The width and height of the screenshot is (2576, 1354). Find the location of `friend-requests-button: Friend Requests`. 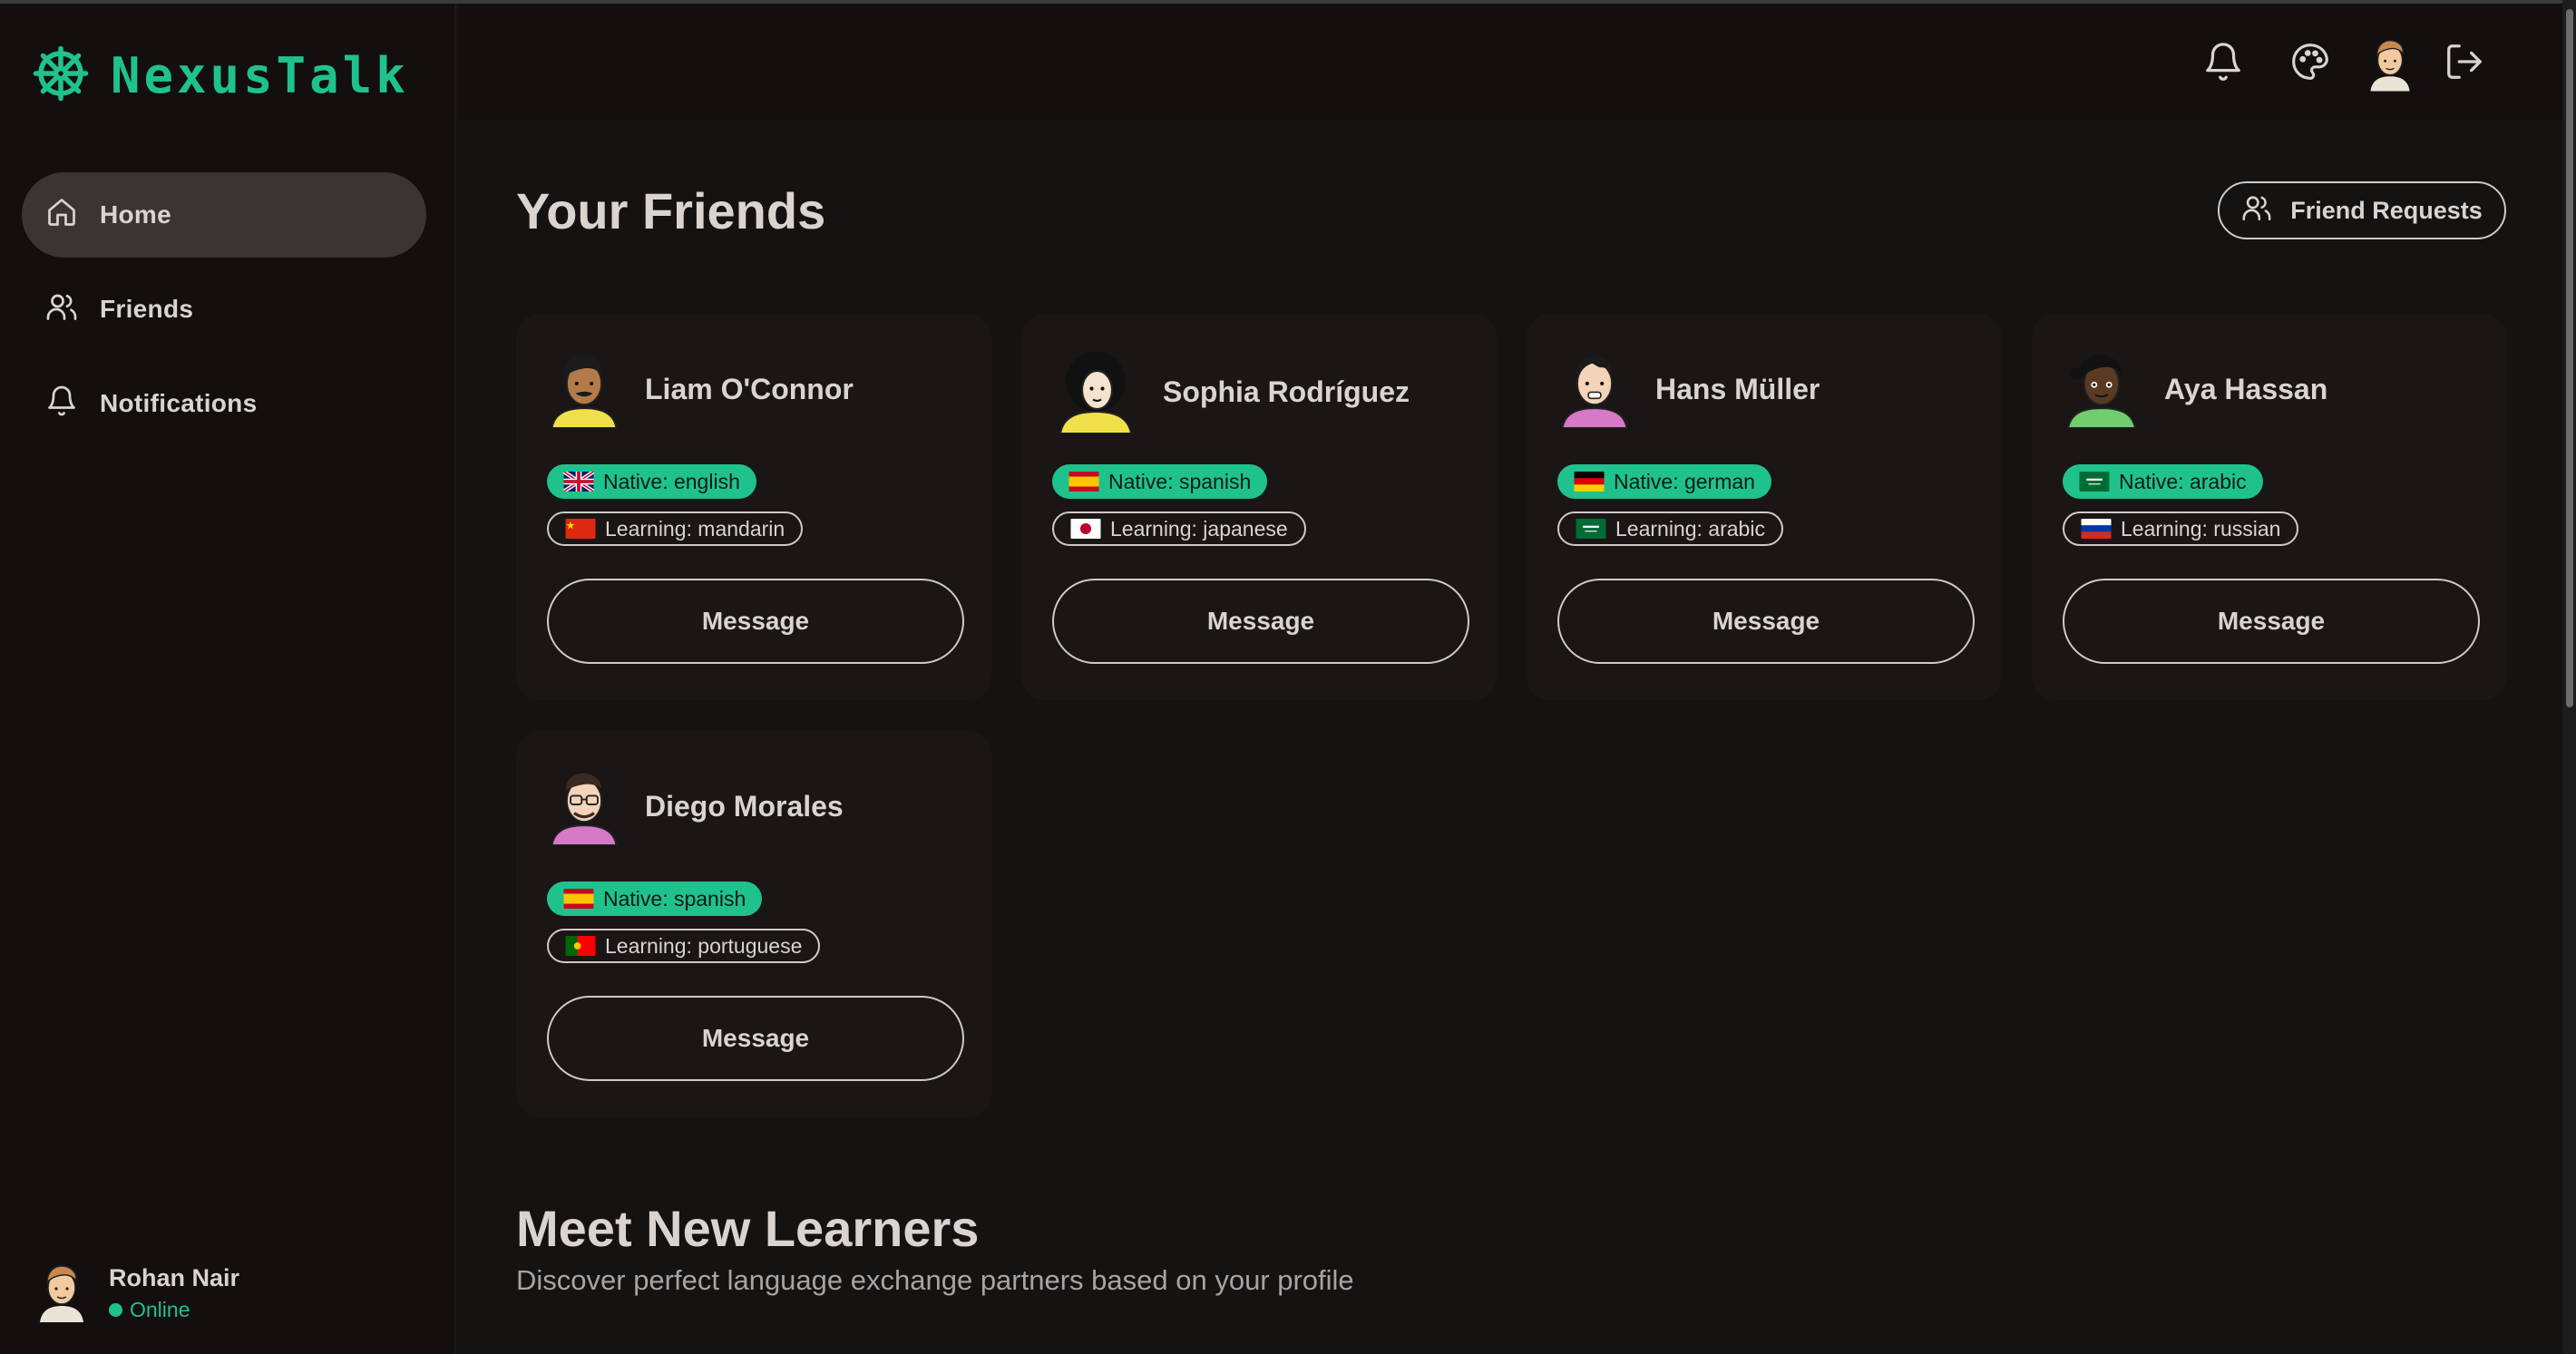

friend-requests-button: Friend Requests is located at coordinates (2362, 210).